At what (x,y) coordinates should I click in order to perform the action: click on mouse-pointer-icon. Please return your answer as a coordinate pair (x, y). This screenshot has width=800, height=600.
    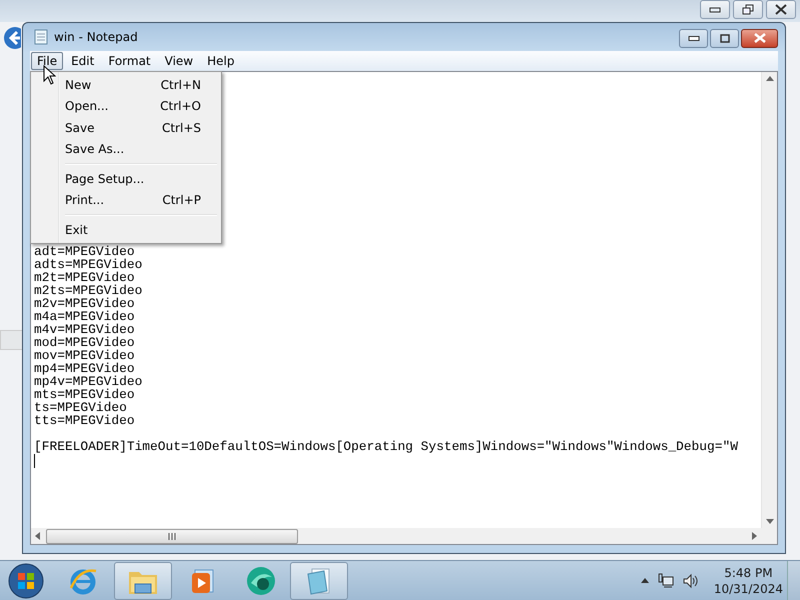
    Looking at the image, I should click on (49, 75).